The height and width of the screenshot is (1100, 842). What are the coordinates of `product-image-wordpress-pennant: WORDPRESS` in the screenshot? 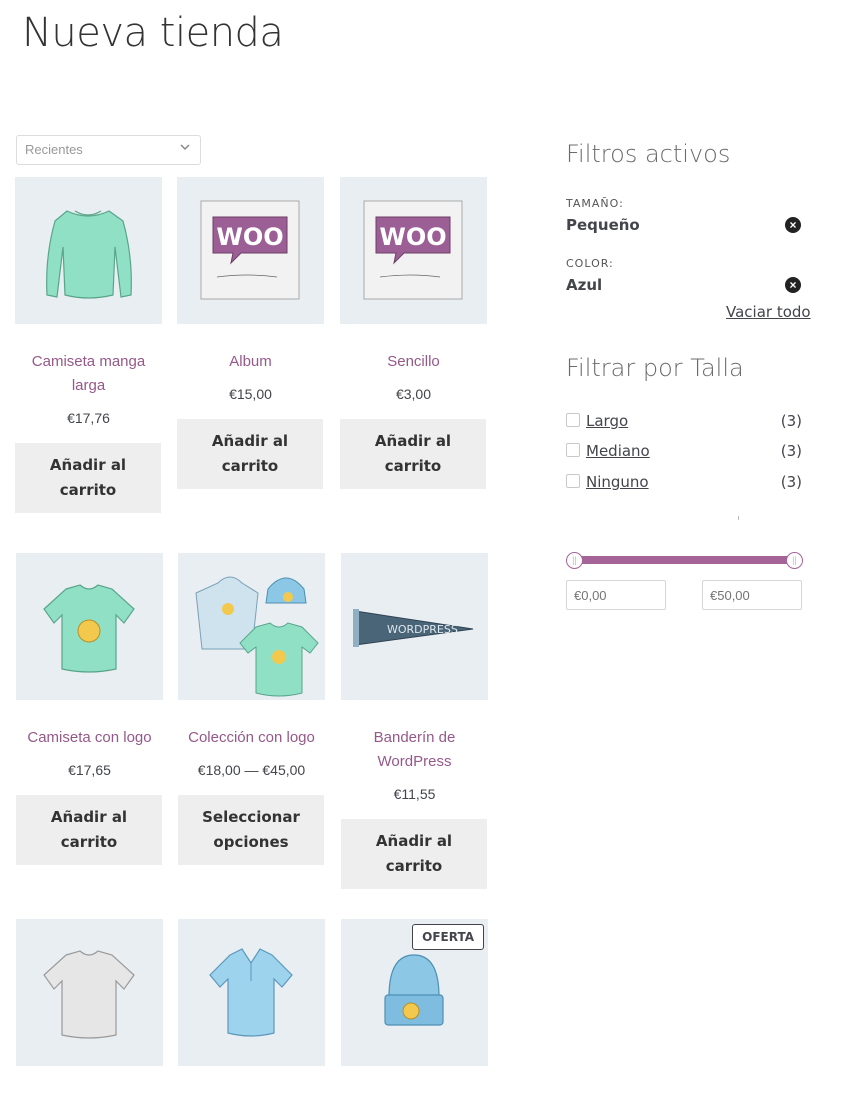 It's located at (414, 626).